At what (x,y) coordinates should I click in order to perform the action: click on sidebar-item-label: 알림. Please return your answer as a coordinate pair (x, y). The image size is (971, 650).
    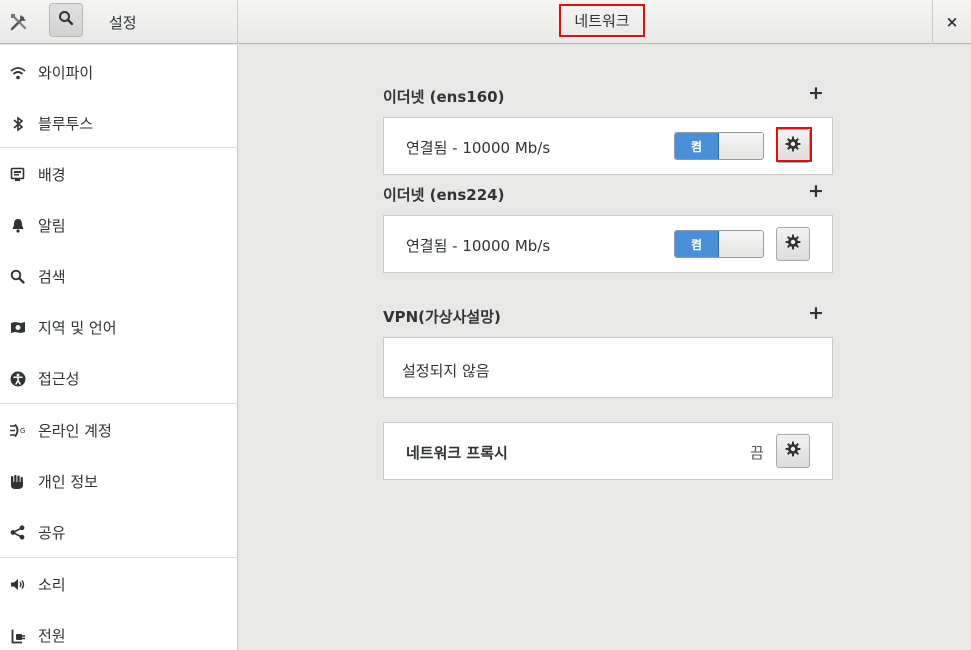
    Looking at the image, I should click on (52, 226).